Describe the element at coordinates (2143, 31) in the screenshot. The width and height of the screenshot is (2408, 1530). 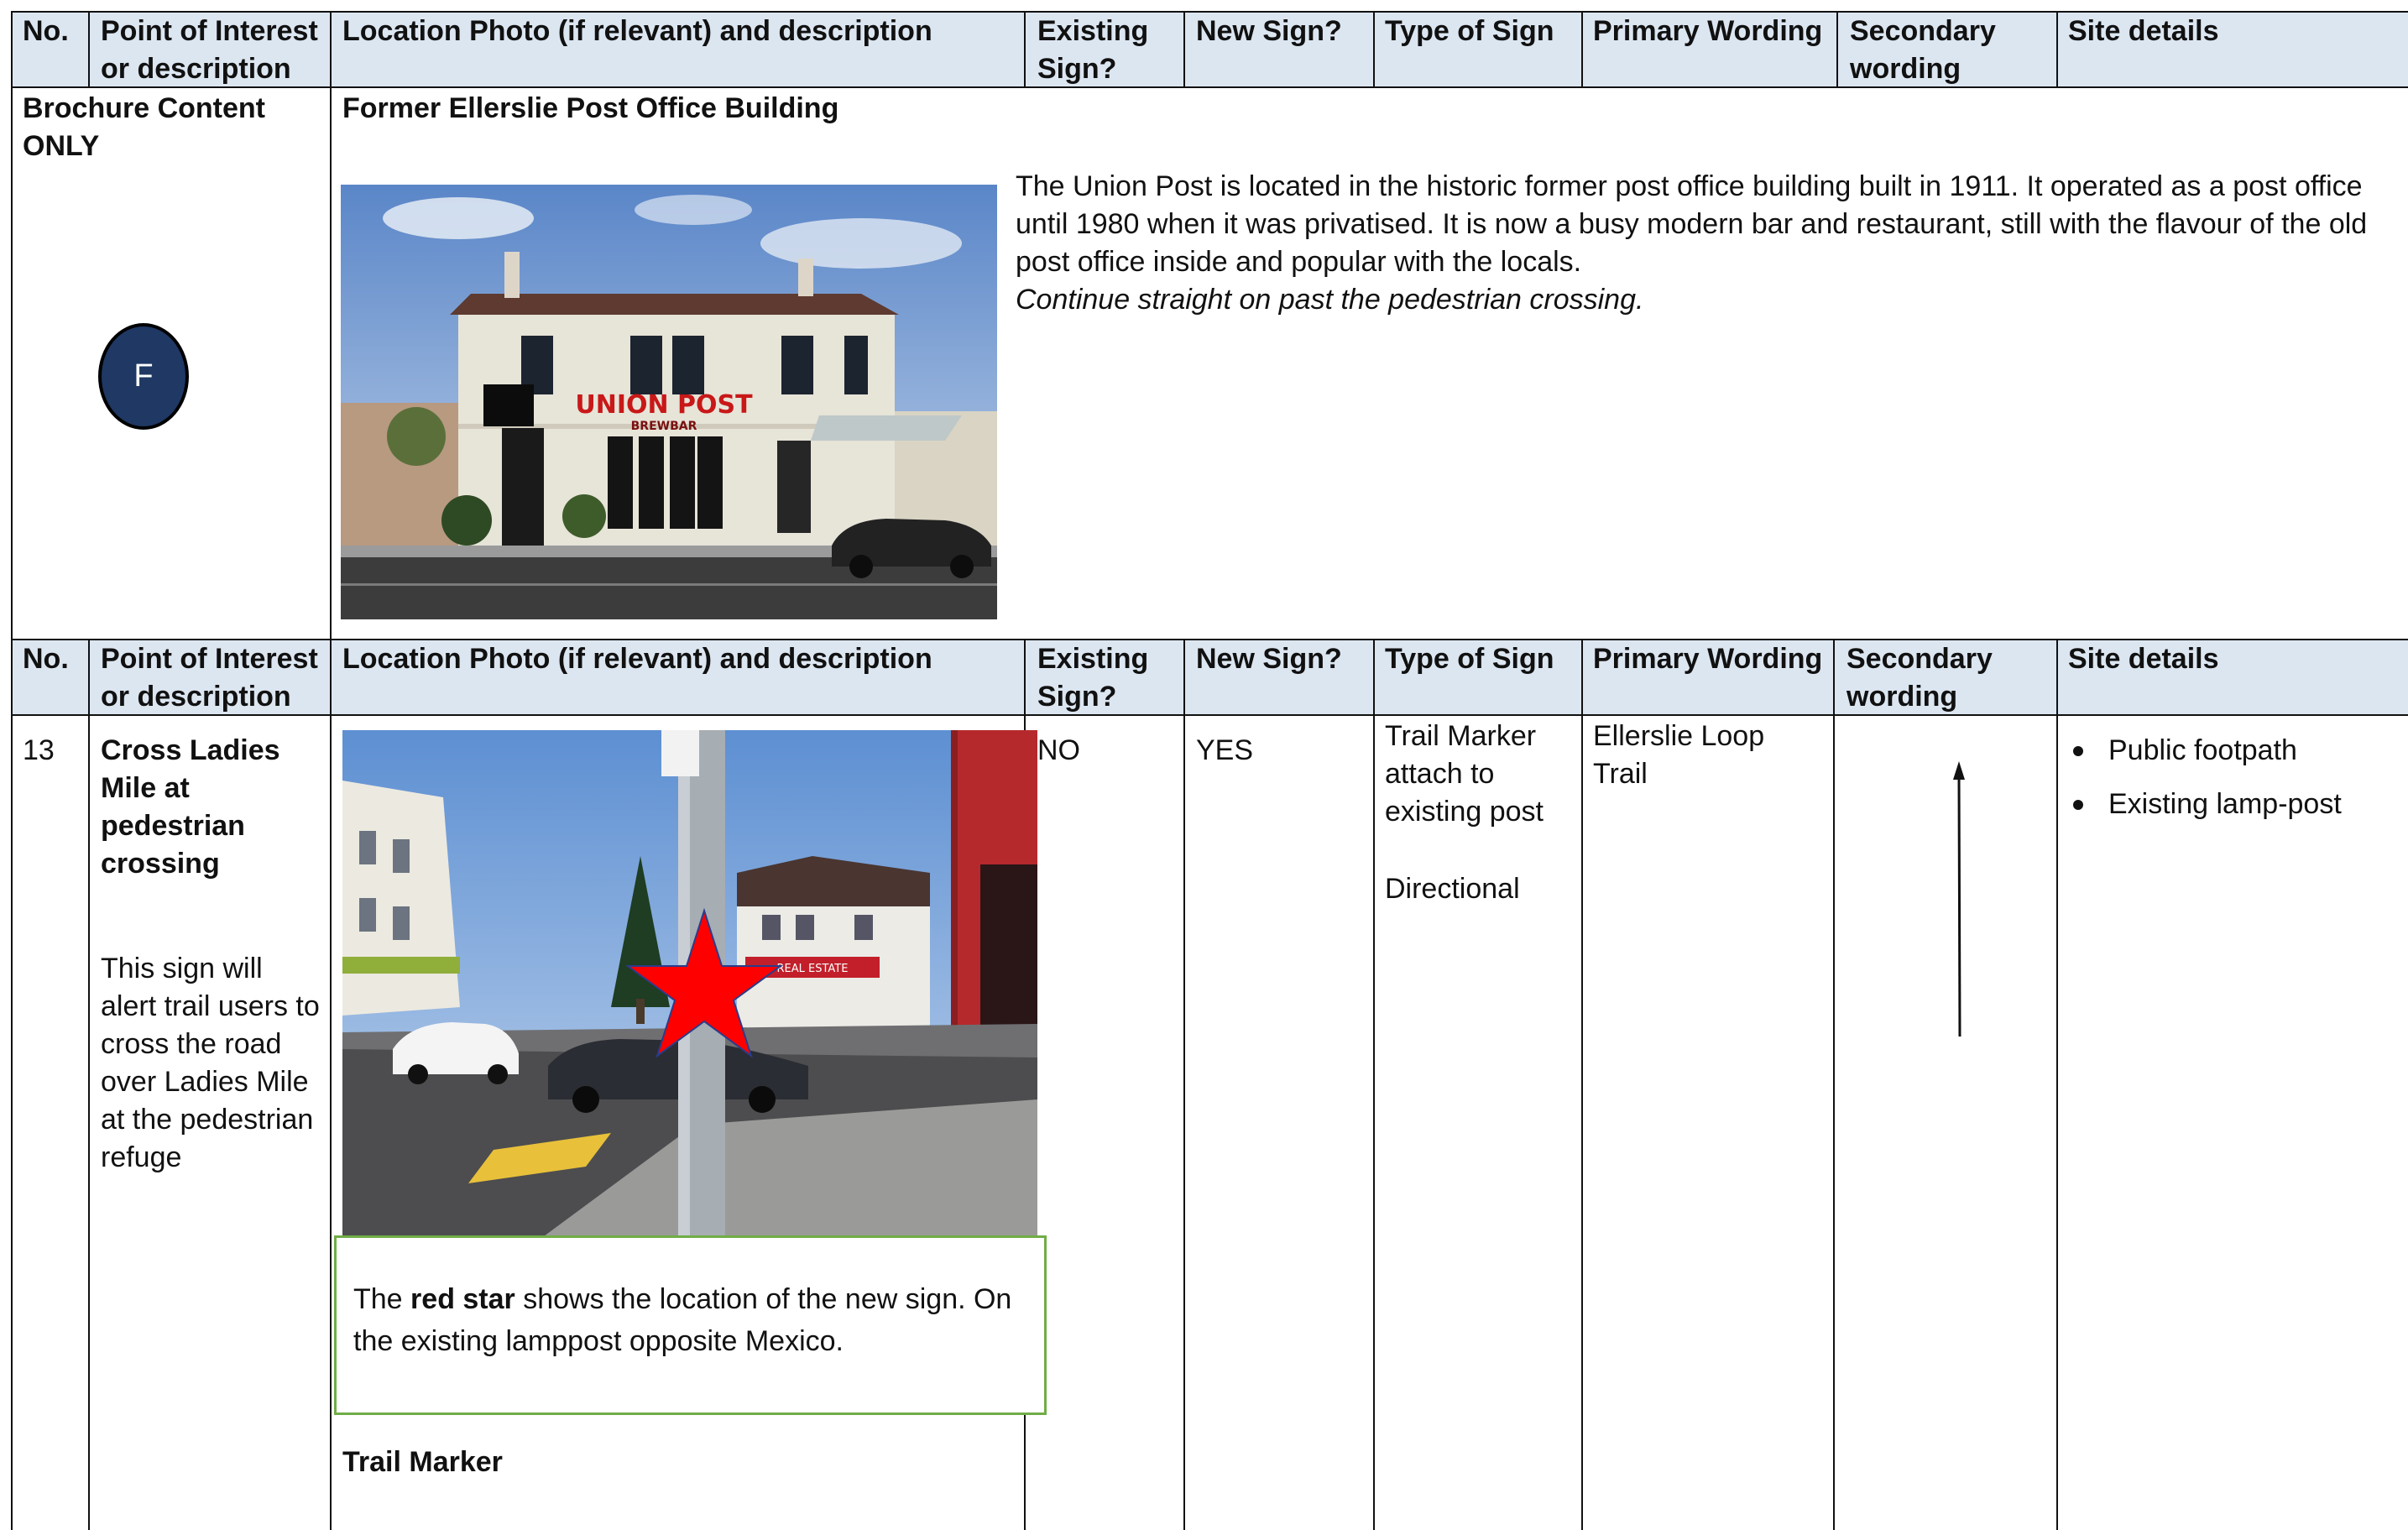
I see `header-site-details: Site details` at that location.